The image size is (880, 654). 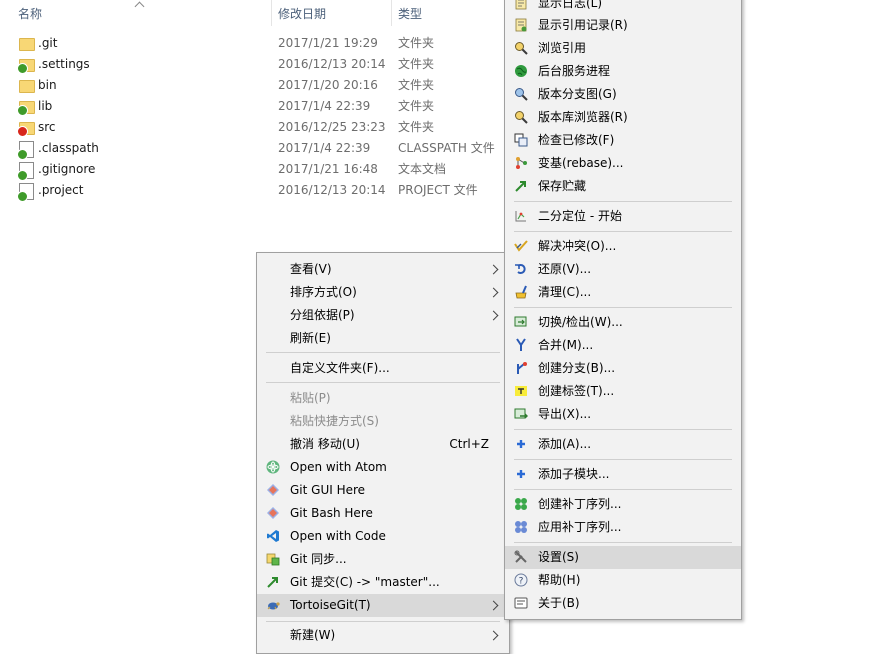 What do you see at coordinates (302, 14) in the screenshot?
I see `column-header-date: 修改日期` at bounding box center [302, 14].